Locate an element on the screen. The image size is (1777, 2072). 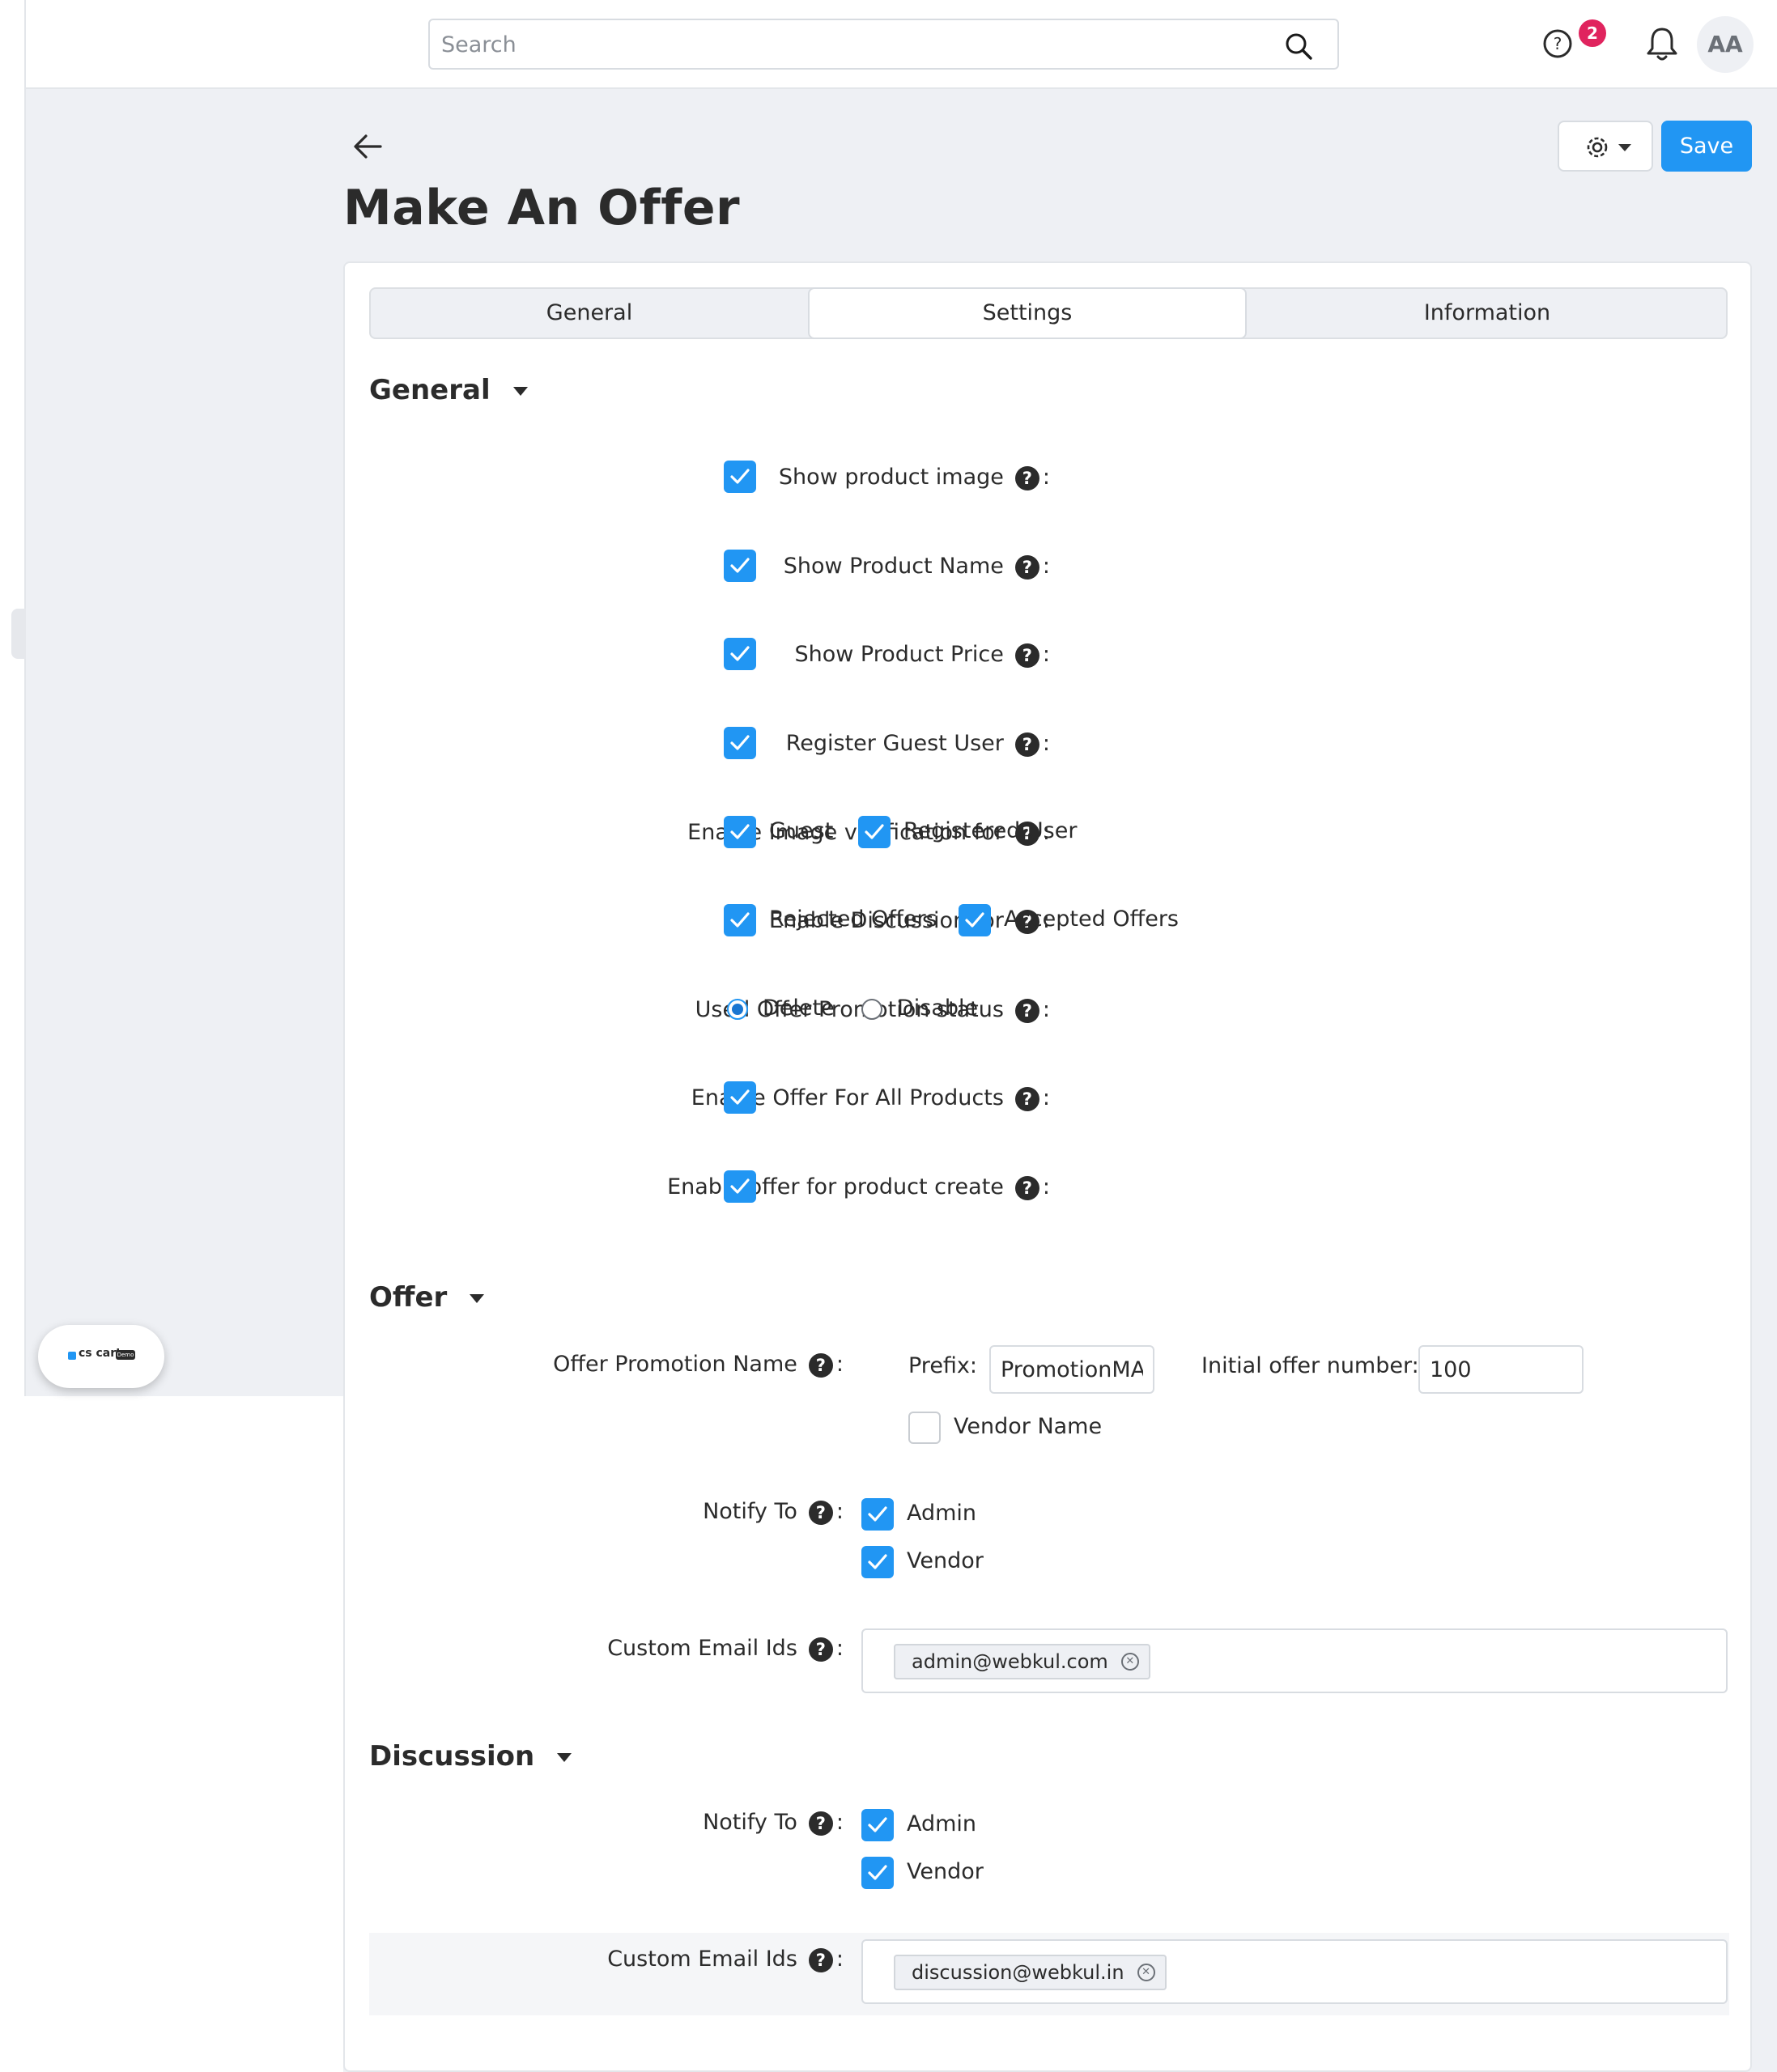
offer-custom-email-field: admin@webkul.com ✕ is located at coordinates (1294, 1660).